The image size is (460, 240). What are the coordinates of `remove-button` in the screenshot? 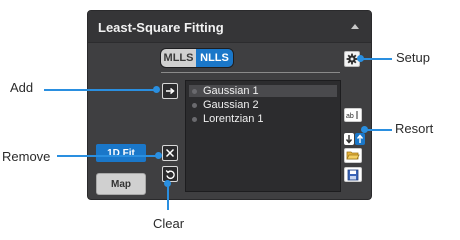 It's located at (170, 153).